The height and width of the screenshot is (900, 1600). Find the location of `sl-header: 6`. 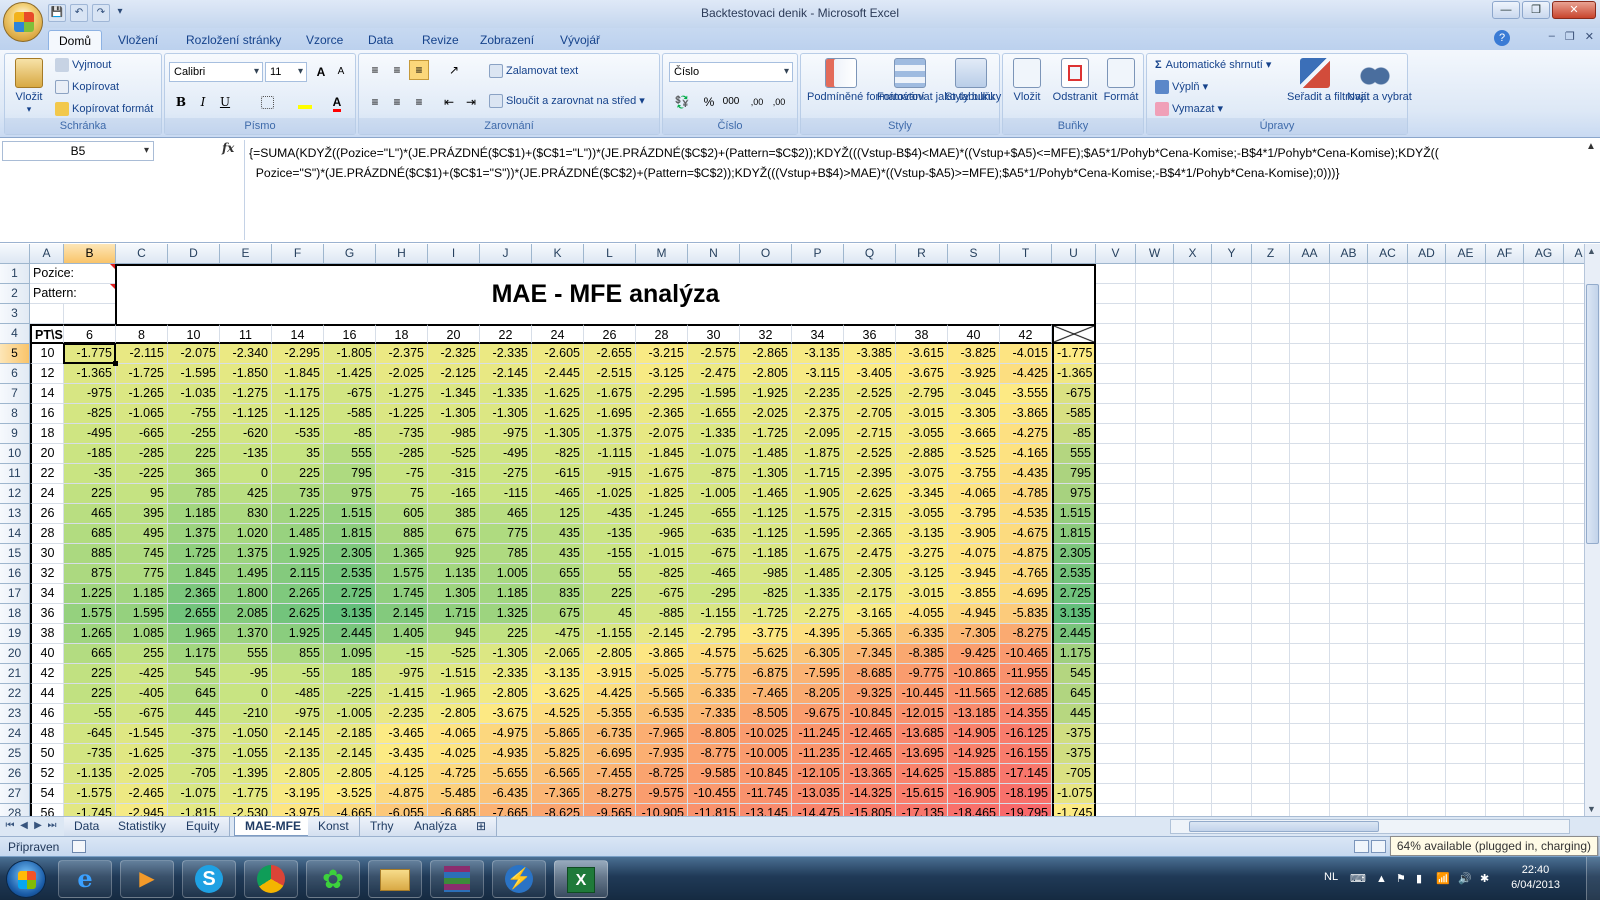

sl-header: 6 is located at coordinates (90, 334).